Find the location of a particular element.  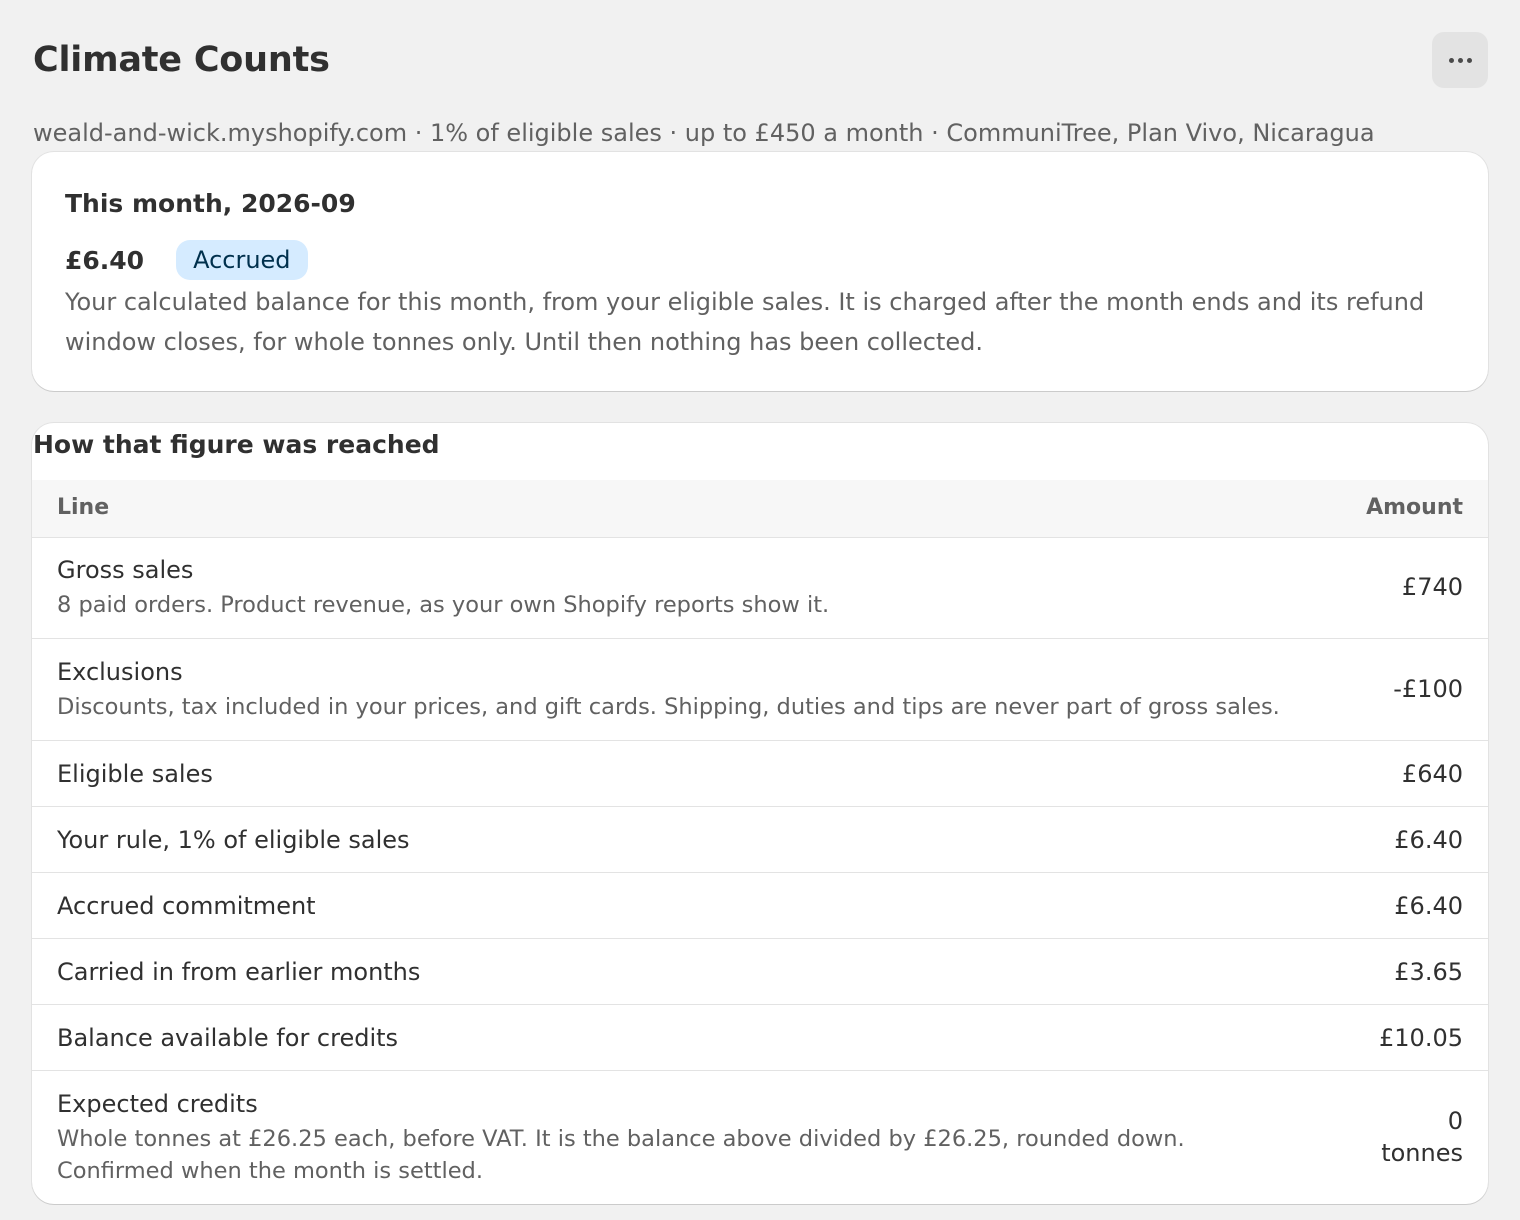

breakdown-title: How that figure was reached is located at coordinates (236, 444).